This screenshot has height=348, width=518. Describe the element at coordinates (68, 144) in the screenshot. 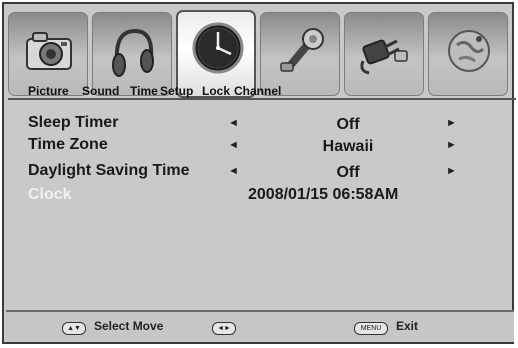

I see `time-zone-label: Time Zone` at that location.